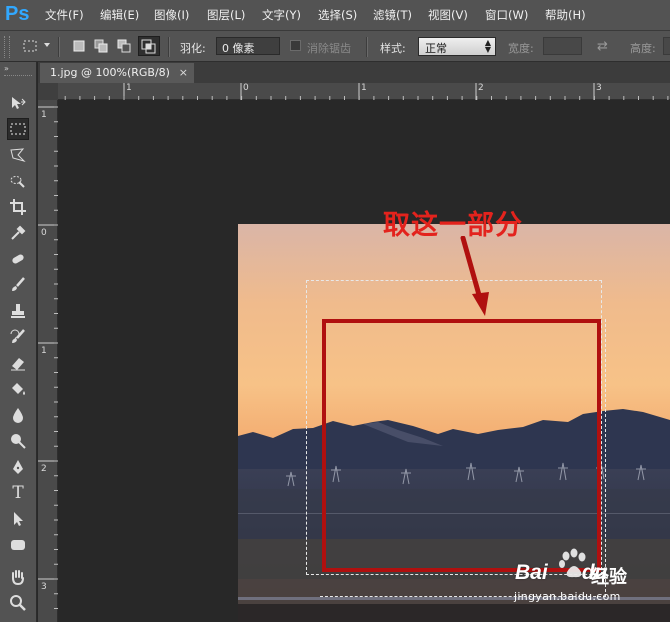 Image resolution: width=670 pixels, height=622 pixels. I want to click on tool-eyedropper, so click(18, 233).